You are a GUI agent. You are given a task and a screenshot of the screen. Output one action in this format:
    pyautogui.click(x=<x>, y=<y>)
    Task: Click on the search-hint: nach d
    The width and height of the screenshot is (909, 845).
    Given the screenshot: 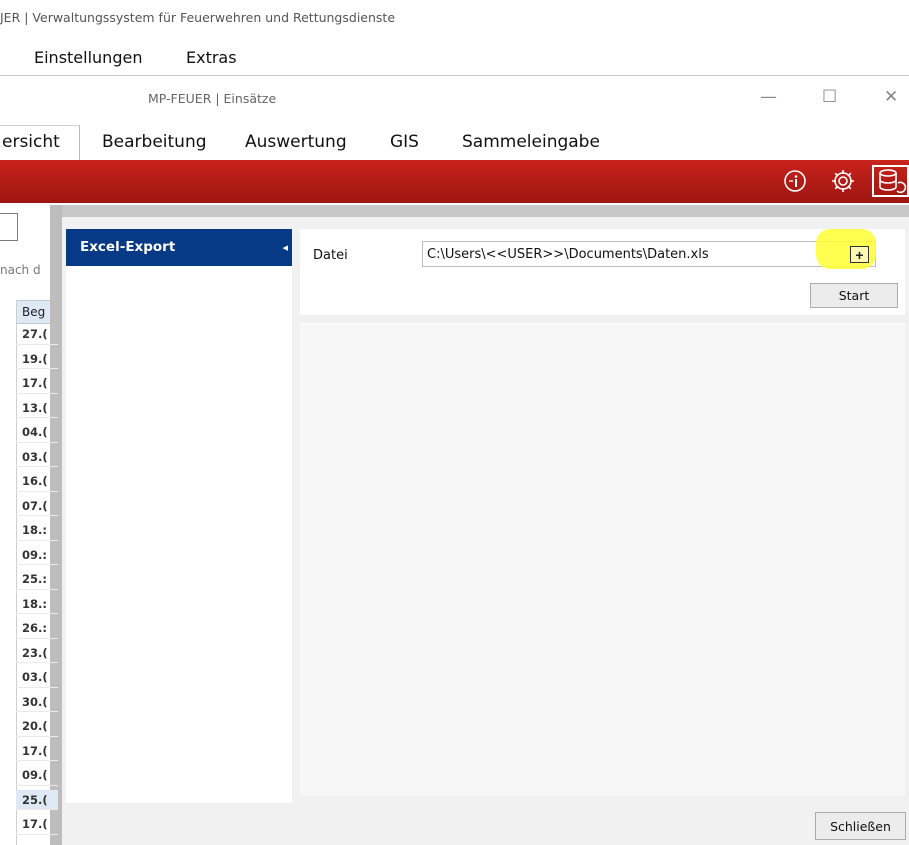 What is the action you would take?
    pyautogui.click(x=20, y=270)
    